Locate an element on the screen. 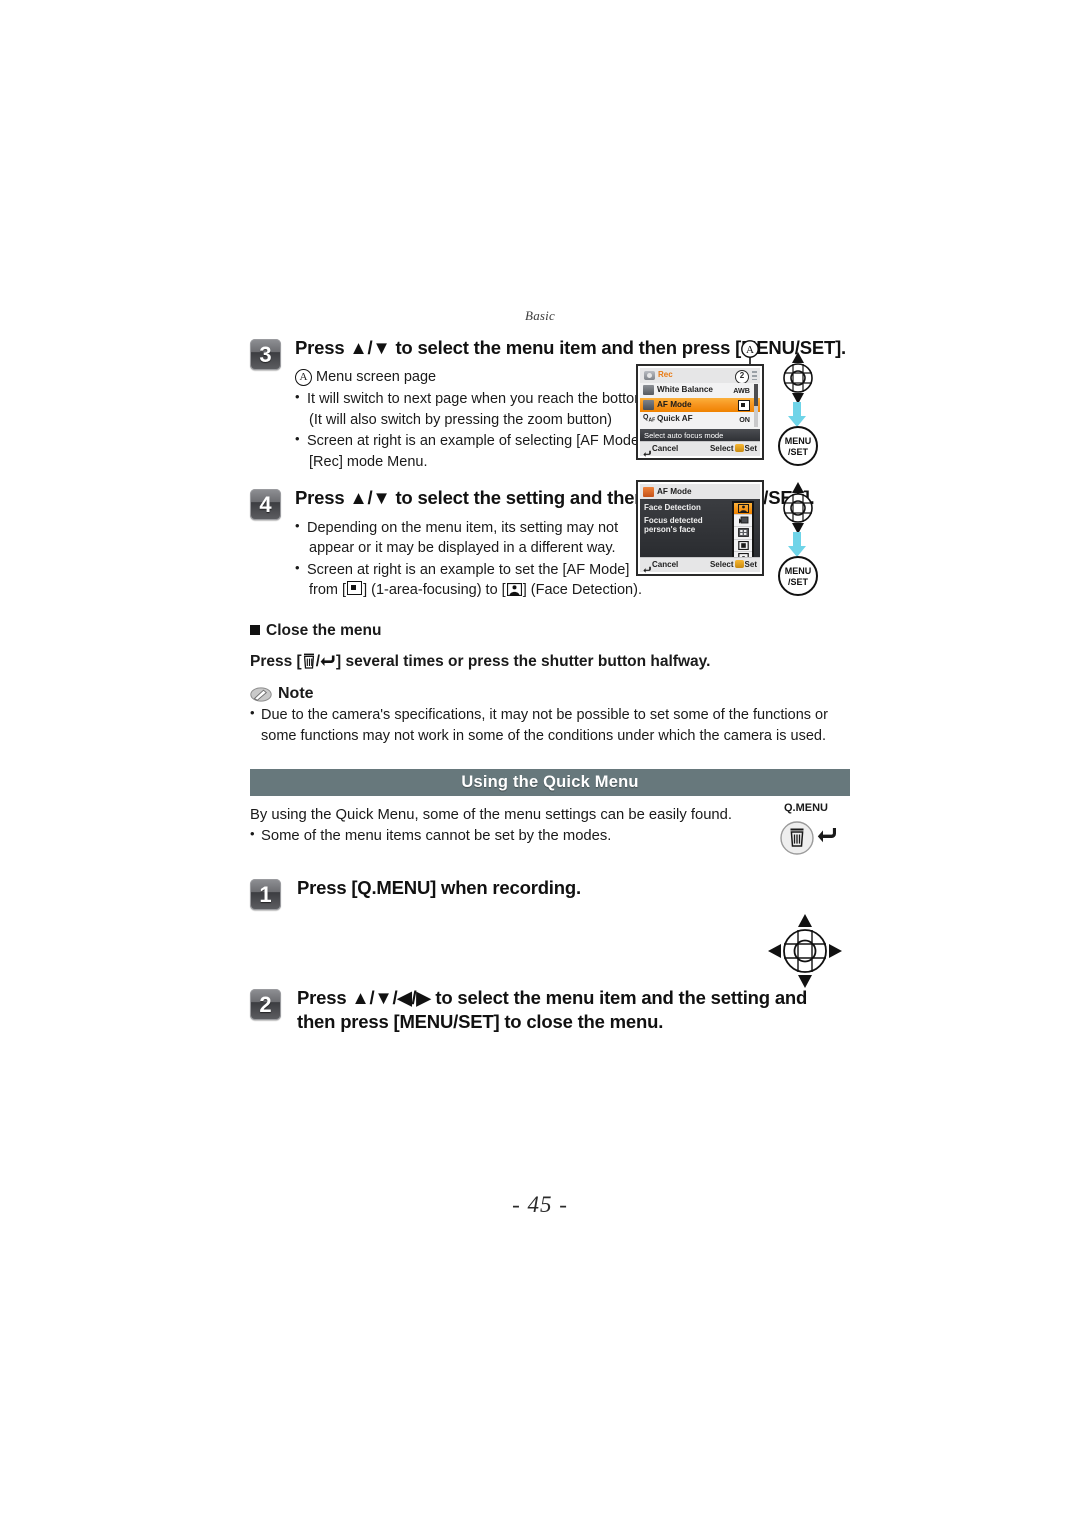 This screenshot has height=1528, width=1080. q-menu-button-art: Q.MENU is located at coordinates (815, 832).